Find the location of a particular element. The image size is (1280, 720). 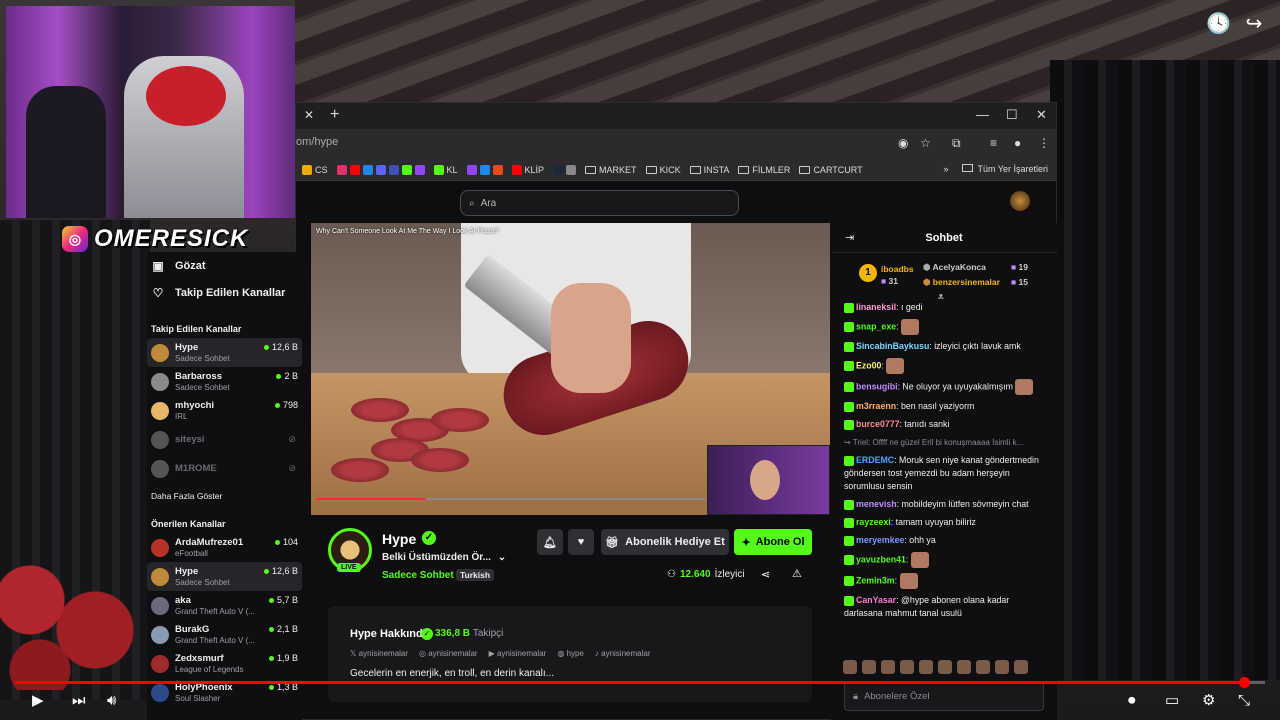

social-x: 𝕏 aynisinemalar is located at coordinates (379, 653).